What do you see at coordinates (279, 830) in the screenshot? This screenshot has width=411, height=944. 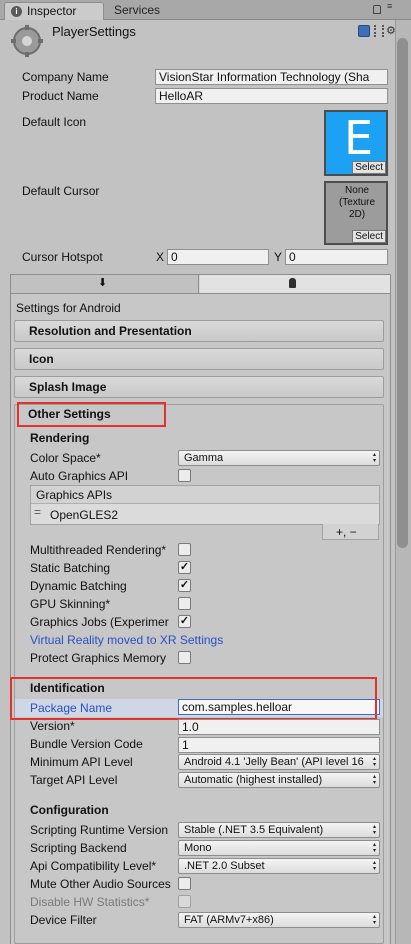 I see `runtime-version-dropdown: Stable (.NET 3.5 Equivalent)` at bounding box center [279, 830].